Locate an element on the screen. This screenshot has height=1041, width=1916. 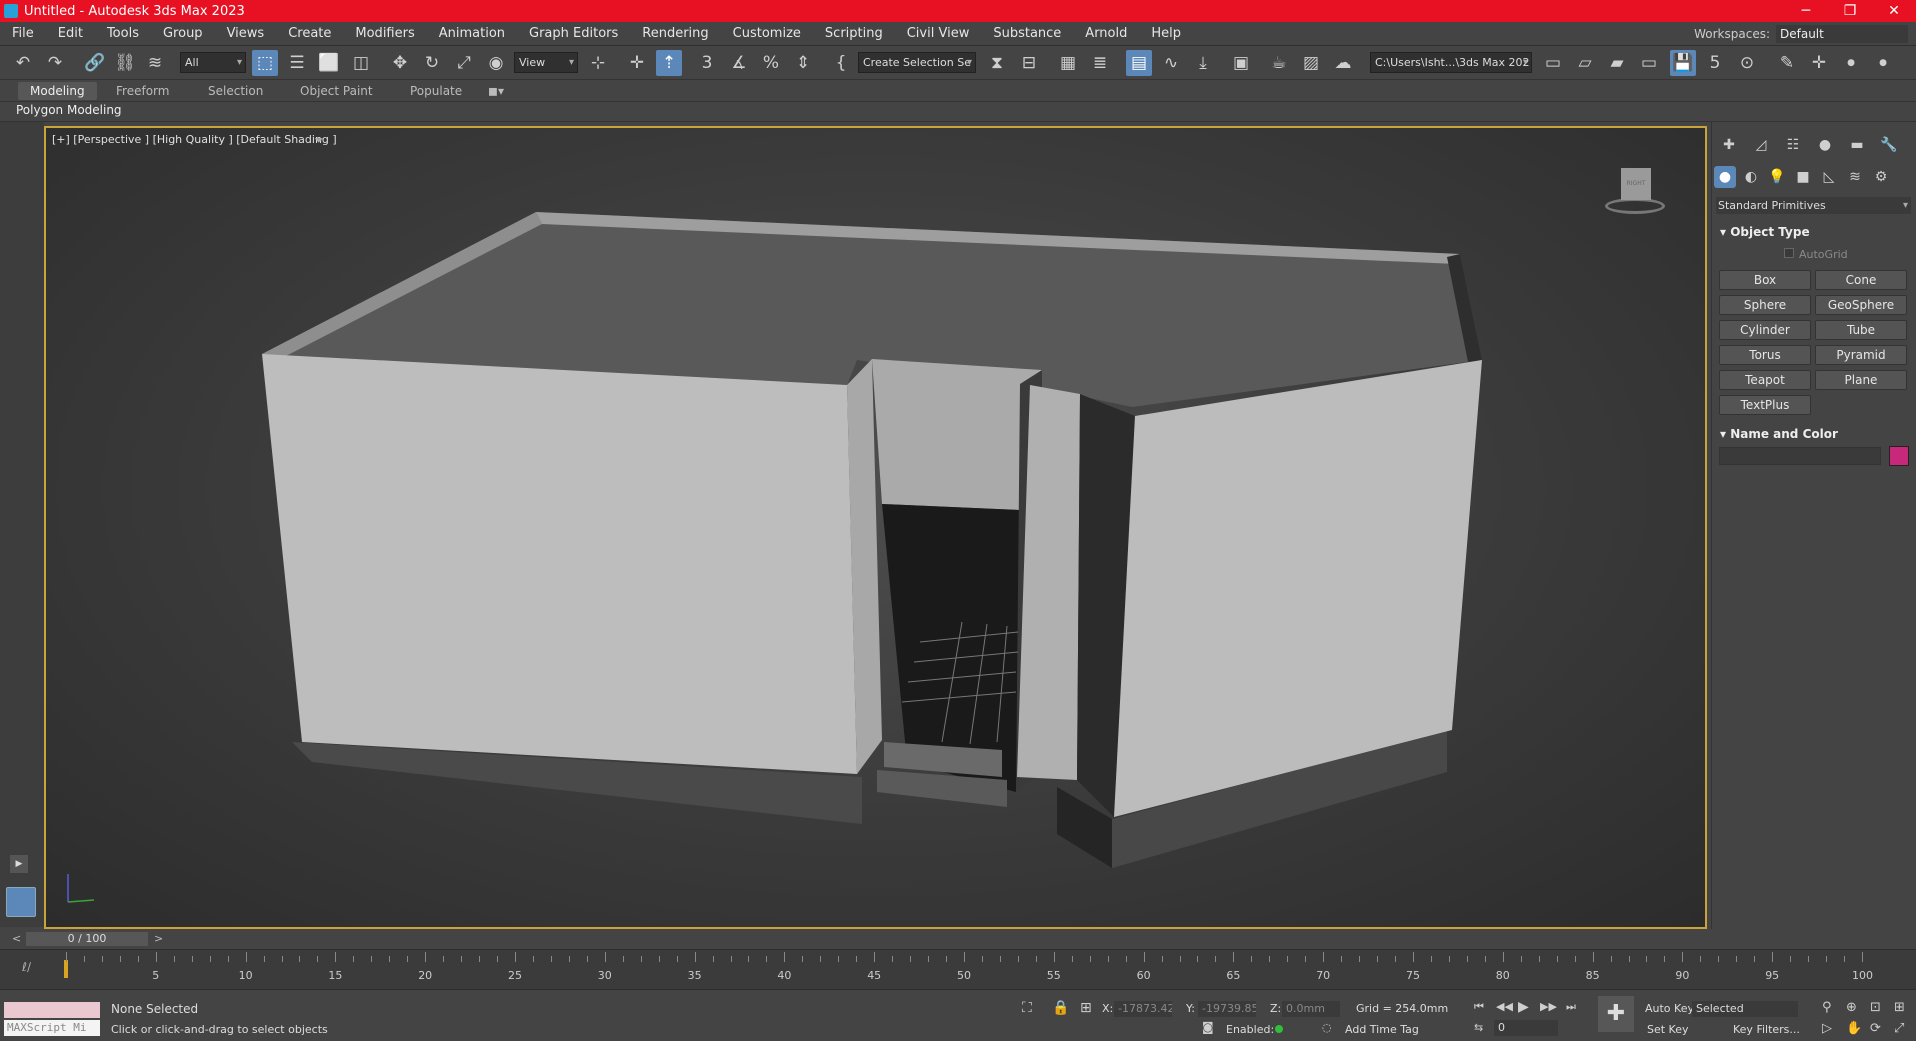
y-coordinate-field: -19739.85 is located at coordinates (1227, 1009).